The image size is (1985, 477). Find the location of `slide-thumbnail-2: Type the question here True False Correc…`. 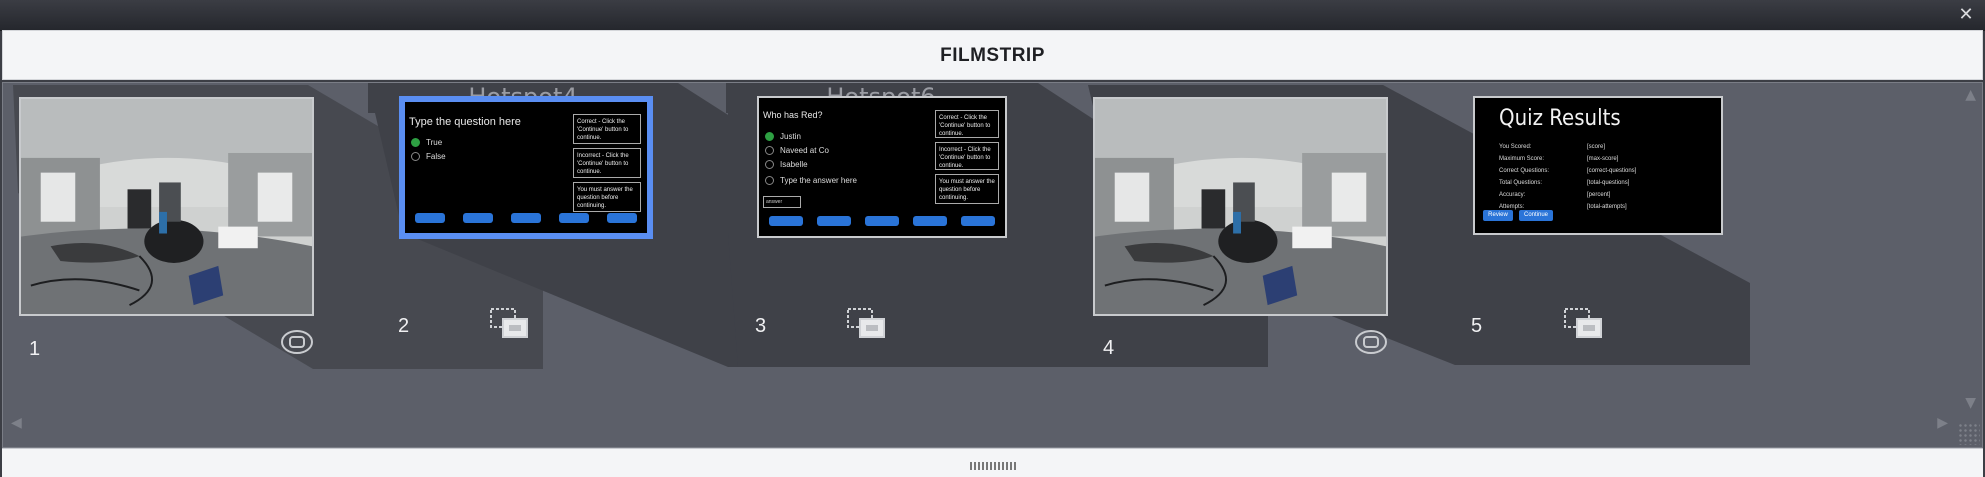

slide-thumbnail-2: Type the question here True False Correc… is located at coordinates (526, 167).